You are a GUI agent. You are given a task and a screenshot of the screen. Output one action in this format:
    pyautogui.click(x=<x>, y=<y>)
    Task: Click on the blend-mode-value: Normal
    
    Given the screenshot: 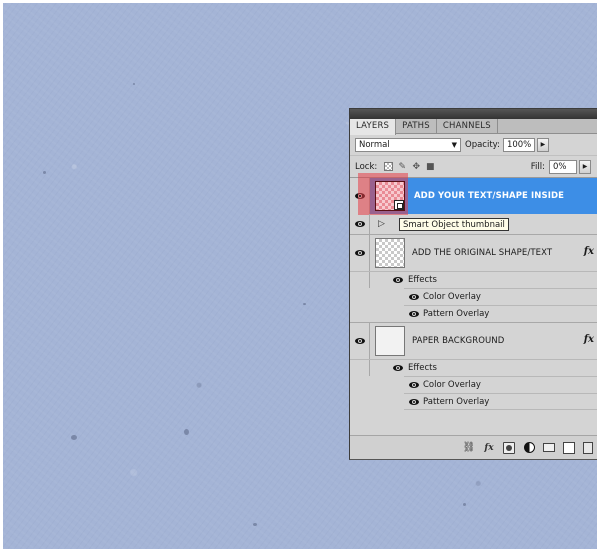 What is the action you would take?
    pyautogui.click(x=374, y=144)
    